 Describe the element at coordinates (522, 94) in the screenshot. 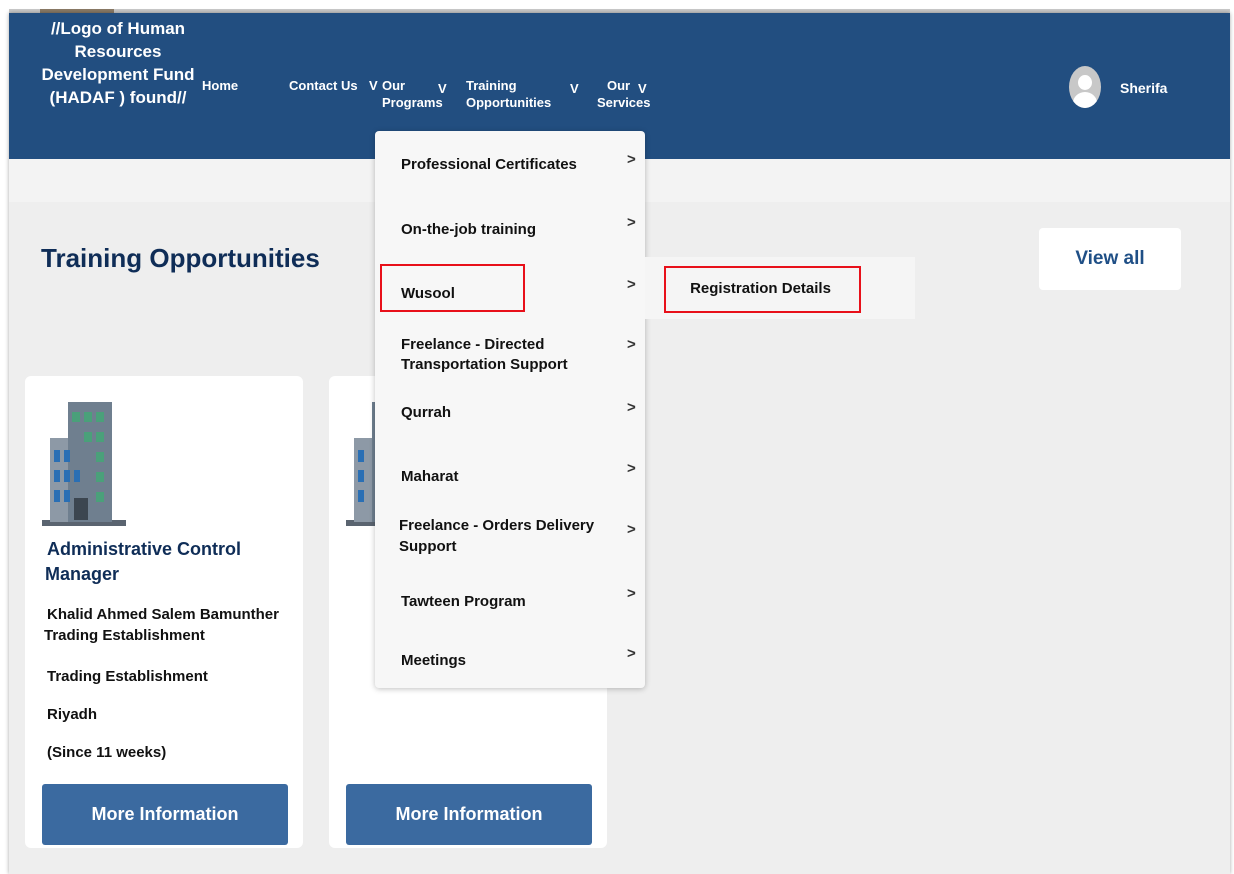

I see `nav-training-opportunities: Training Opportunities V` at that location.